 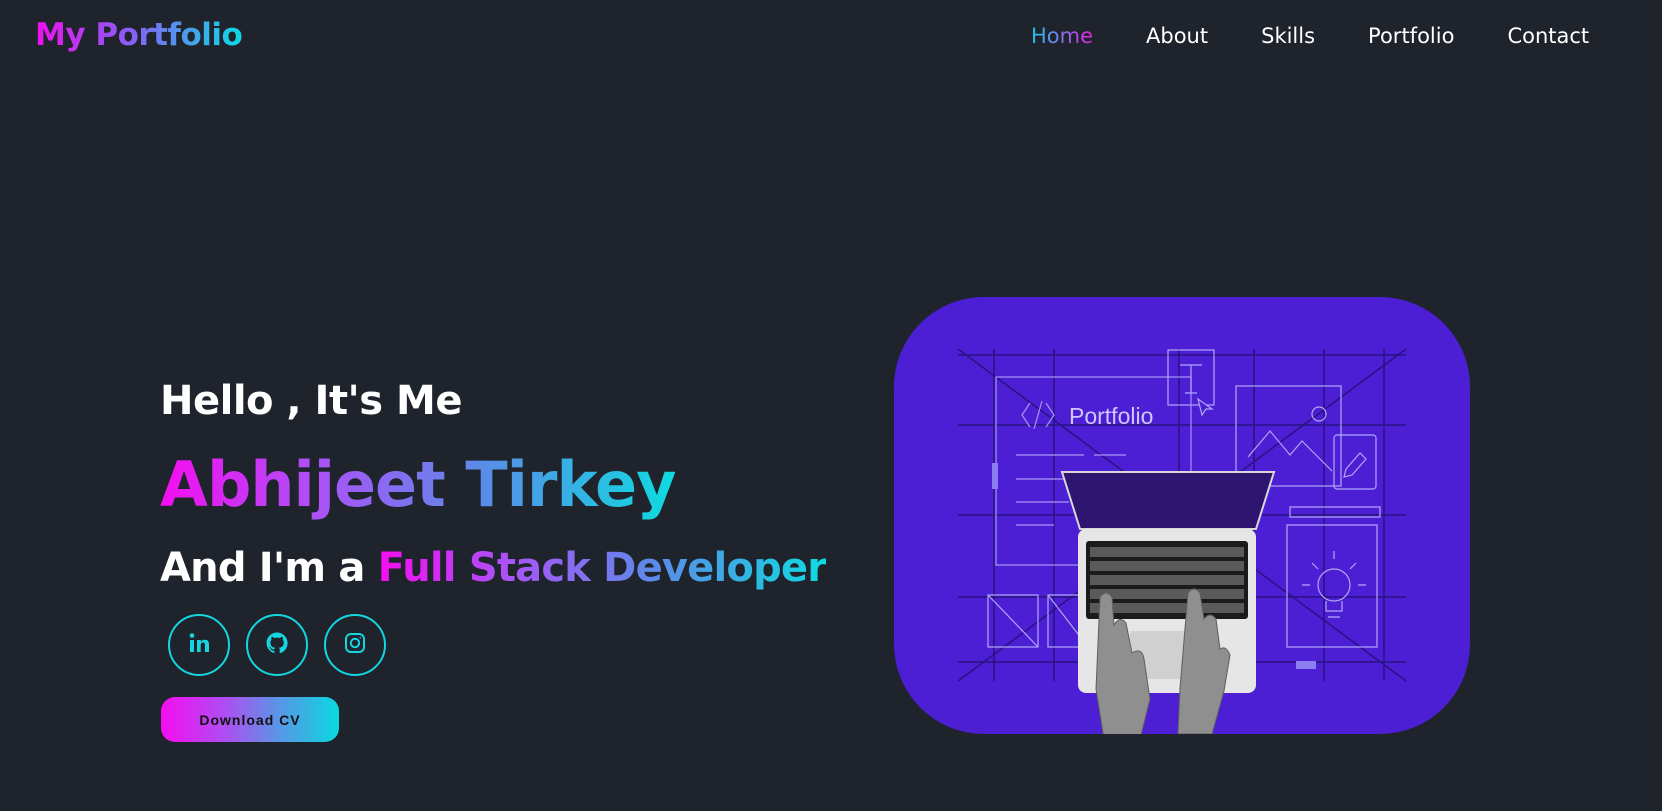 What do you see at coordinates (1333, 577) in the screenshot?
I see `idea-card` at bounding box center [1333, 577].